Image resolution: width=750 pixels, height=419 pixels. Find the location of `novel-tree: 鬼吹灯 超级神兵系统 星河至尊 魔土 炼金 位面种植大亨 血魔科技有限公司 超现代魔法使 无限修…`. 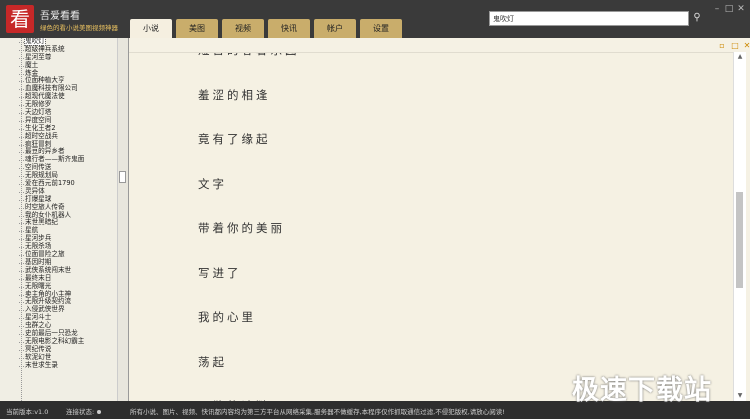

novel-tree: 鬼吹灯 超级神兵系统 星河至尊 魔土 炼金 位面种植大亨 血魔科技有限公司 超现代魔法使 无限修… is located at coordinates (60, 219).